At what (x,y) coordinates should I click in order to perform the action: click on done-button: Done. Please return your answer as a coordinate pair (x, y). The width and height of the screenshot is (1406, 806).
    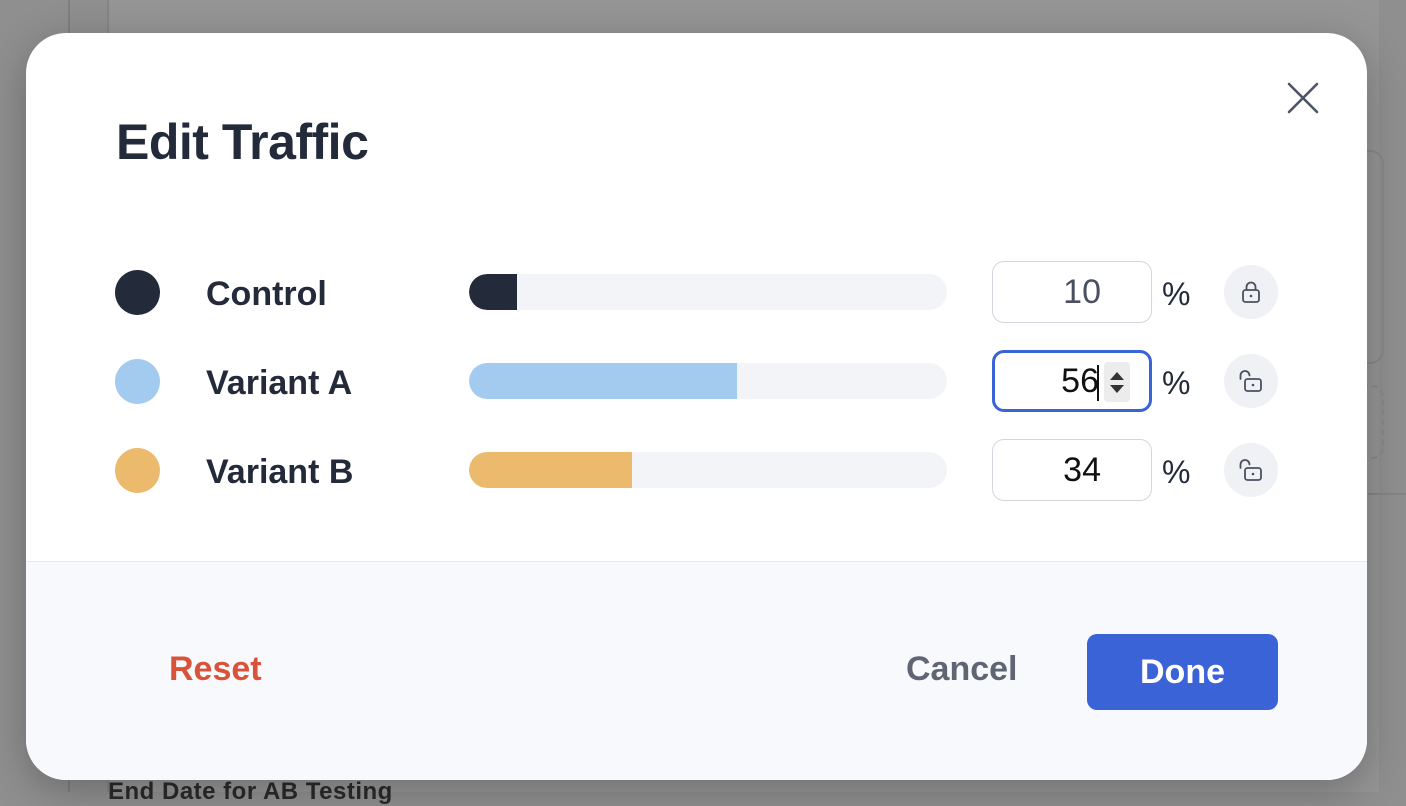
    Looking at the image, I should click on (1182, 672).